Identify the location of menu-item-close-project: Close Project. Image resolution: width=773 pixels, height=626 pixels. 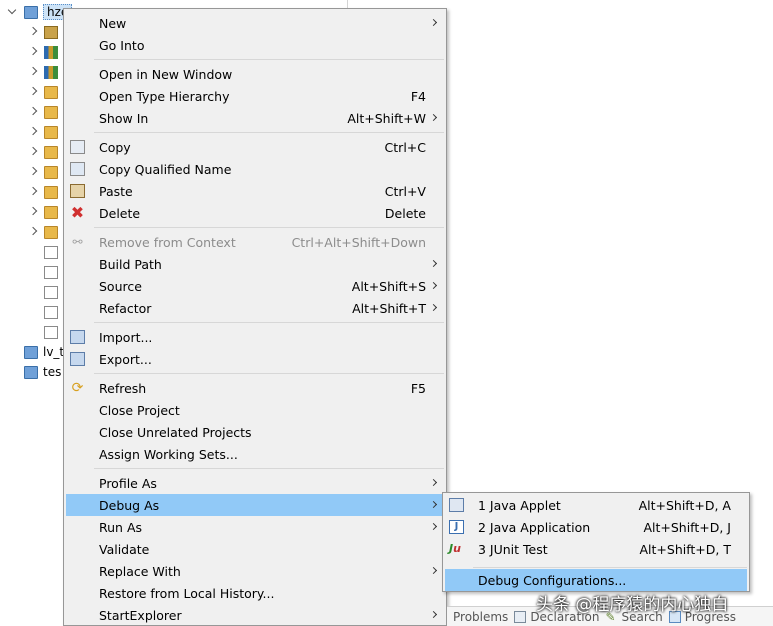
(255, 410).